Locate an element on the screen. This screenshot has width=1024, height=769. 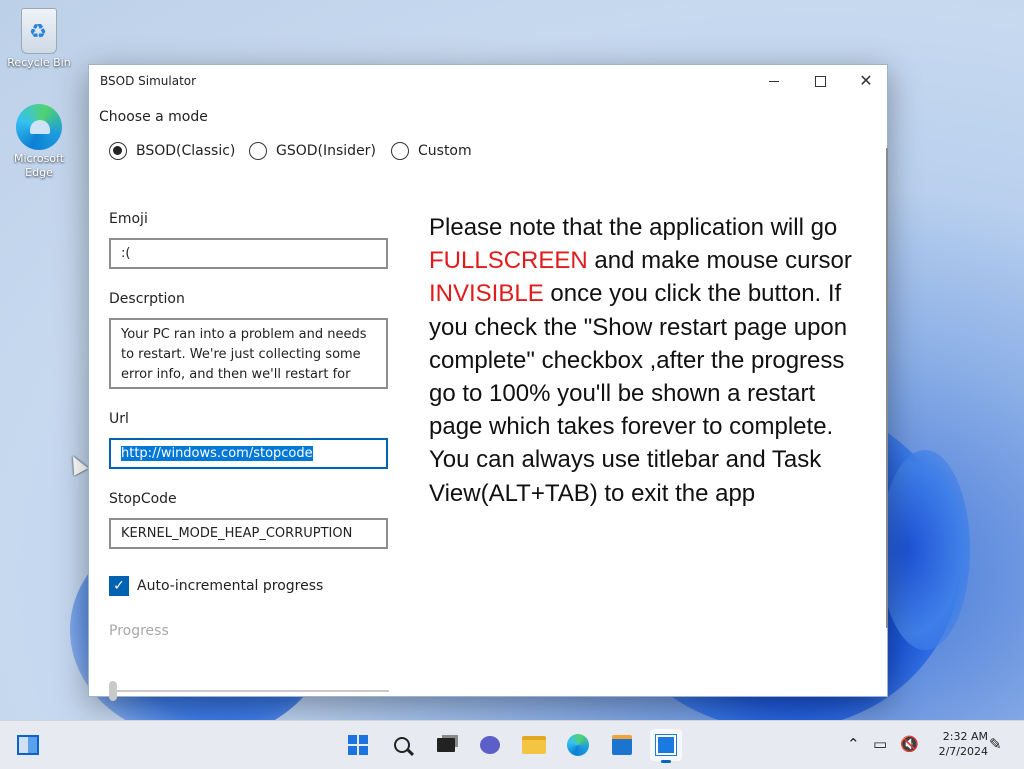
progress-label: Progress is located at coordinates (139, 631).